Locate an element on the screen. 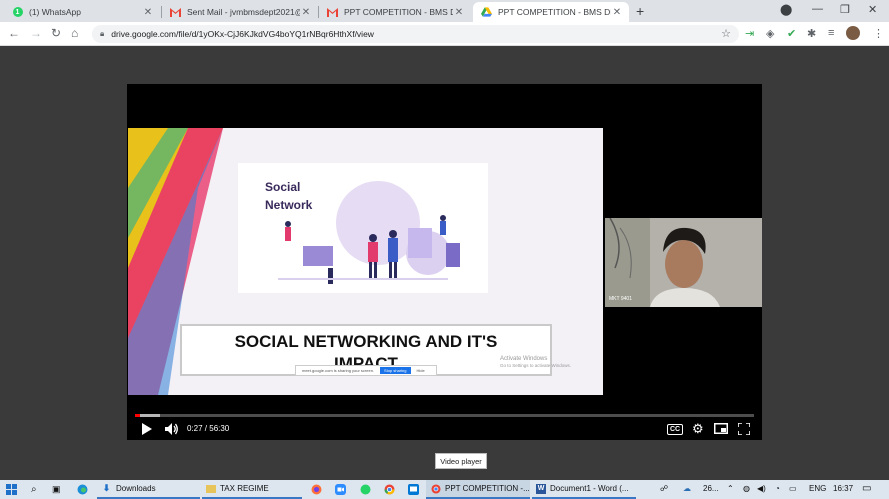 The image size is (889, 499). settings-gear-icon: ⚙ is located at coordinates (698, 429).